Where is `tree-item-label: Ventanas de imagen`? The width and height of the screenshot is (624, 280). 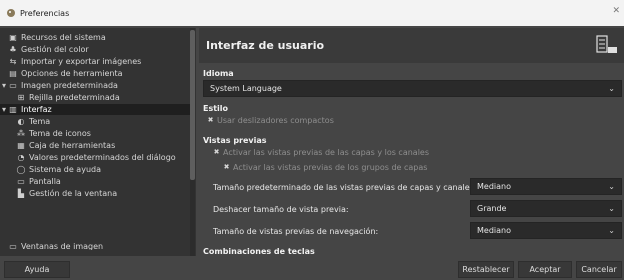 tree-item-label: Ventanas de imagen is located at coordinates (62, 246).